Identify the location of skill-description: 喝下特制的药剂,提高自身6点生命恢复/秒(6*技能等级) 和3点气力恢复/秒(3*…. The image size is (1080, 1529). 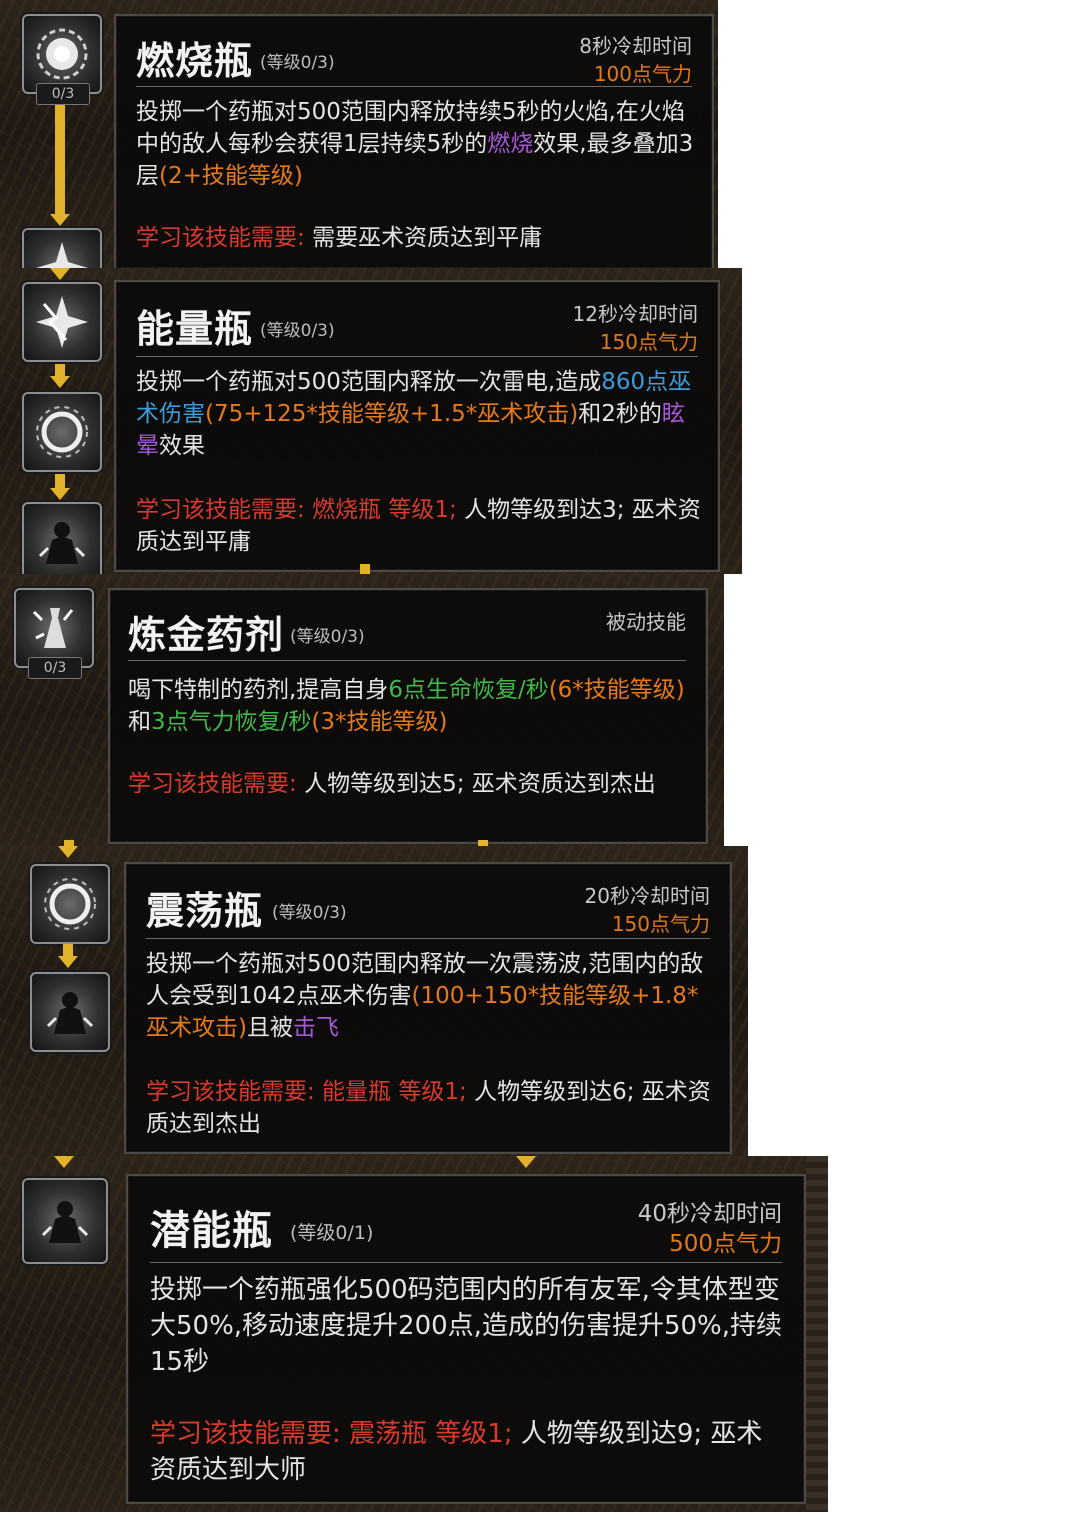
(408, 706).